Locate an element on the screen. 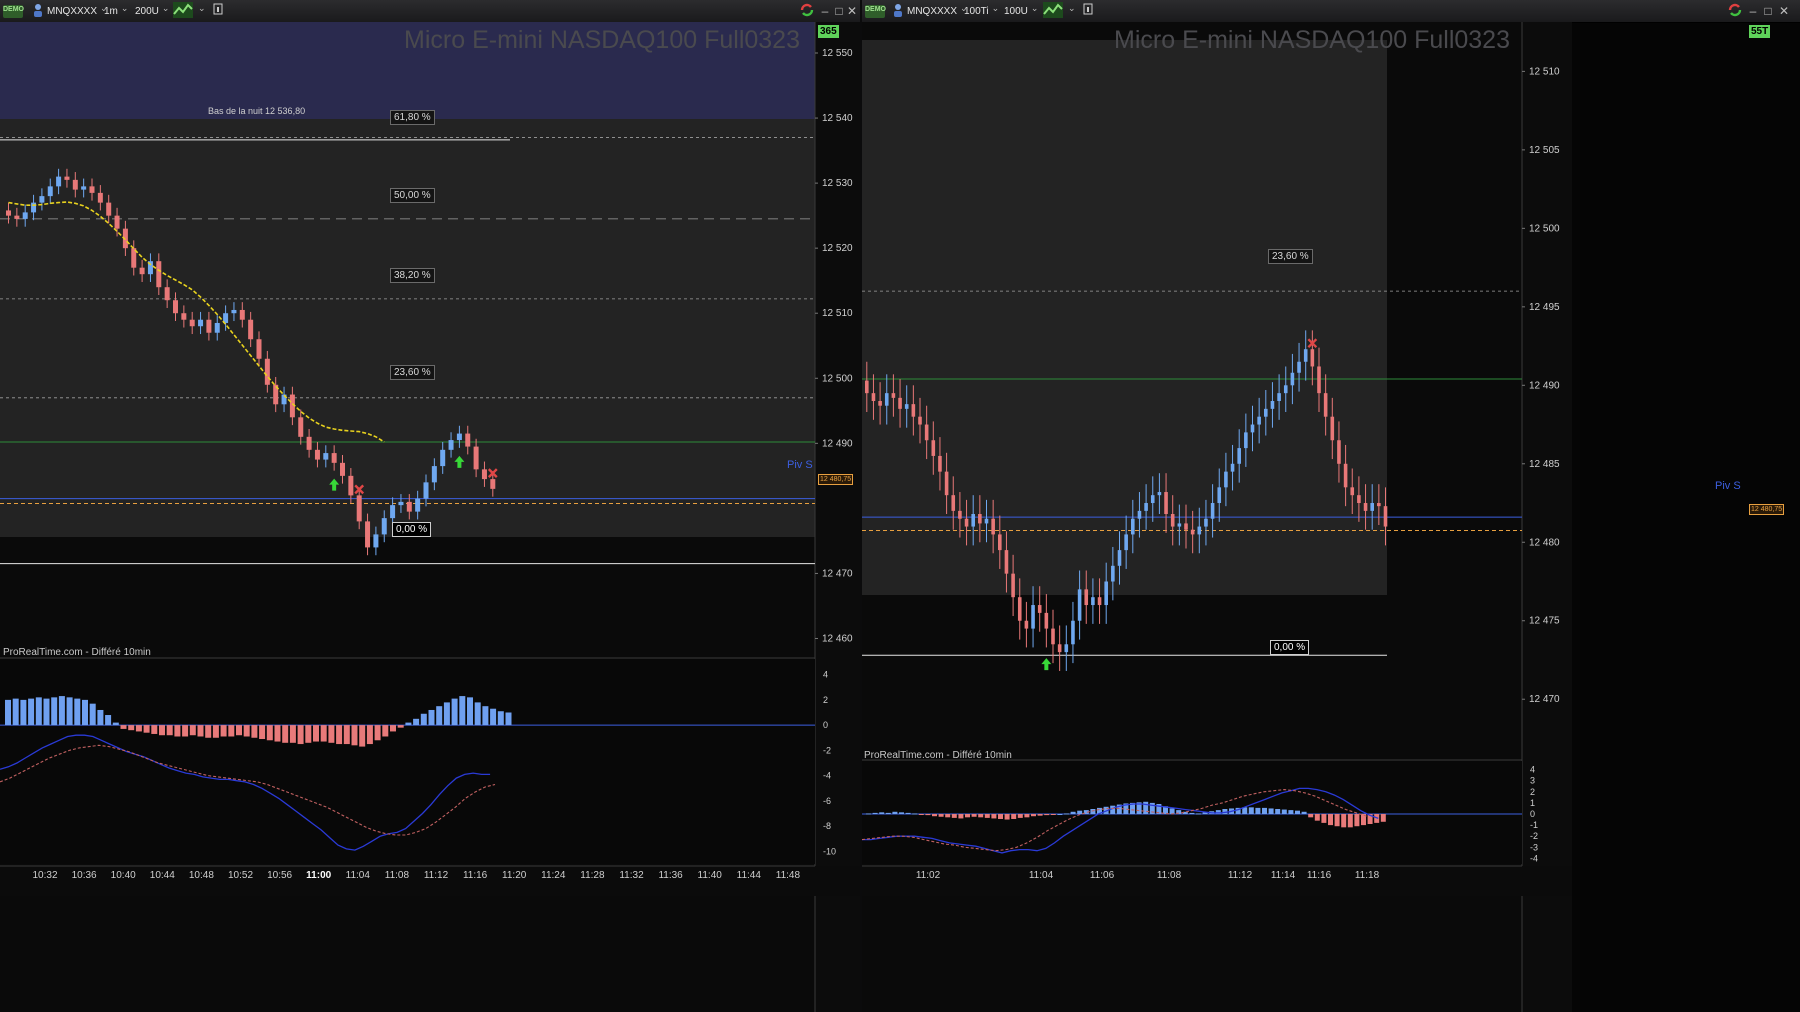 The height and width of the screenshot is (1012, 1800). macd-axis-label: 2 is located at coordinates (825, 700).